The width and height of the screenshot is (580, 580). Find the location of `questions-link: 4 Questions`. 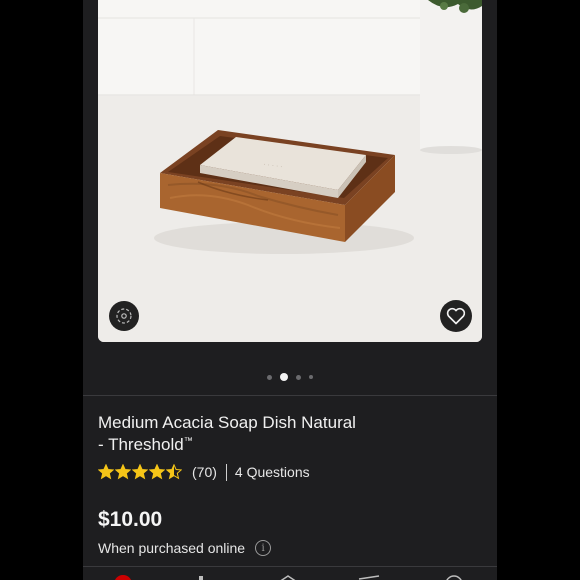

questions-link: 4 Questions is located at coordinates (272, 472).